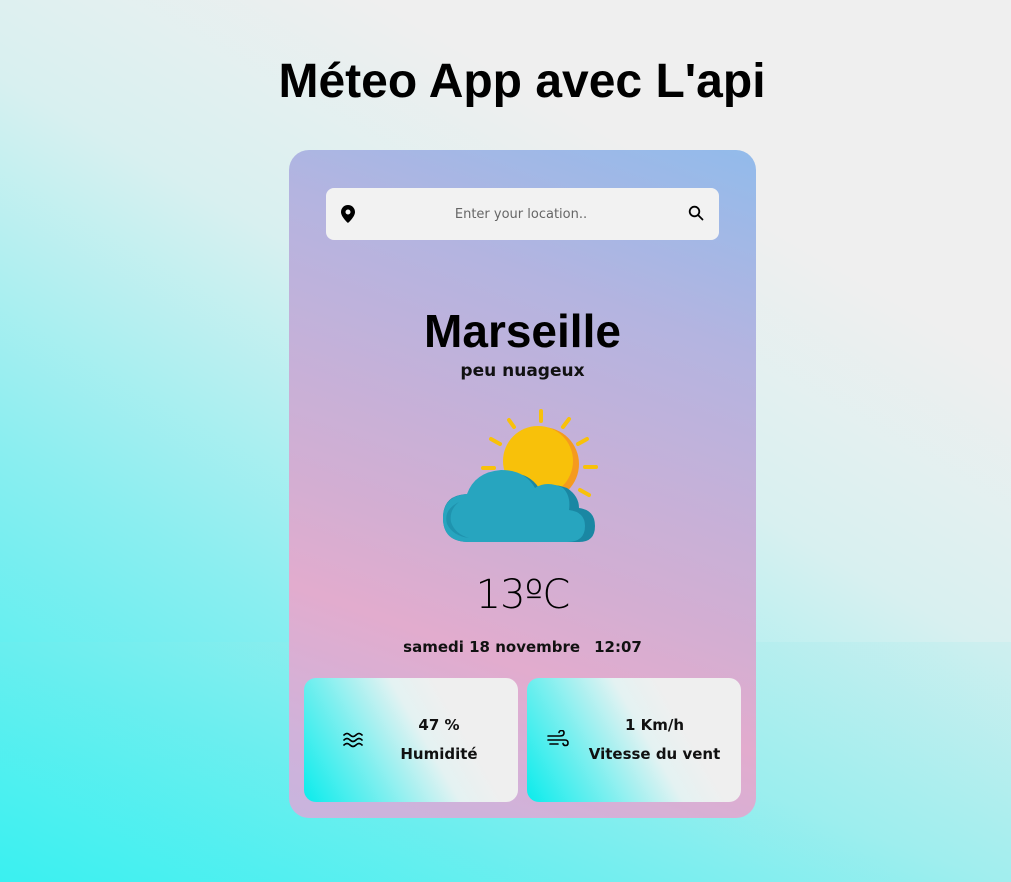  What do you see at coordinates (348, 214) in the screenshot?
I see `map-pin-icon` at bounding box center [348, 214].